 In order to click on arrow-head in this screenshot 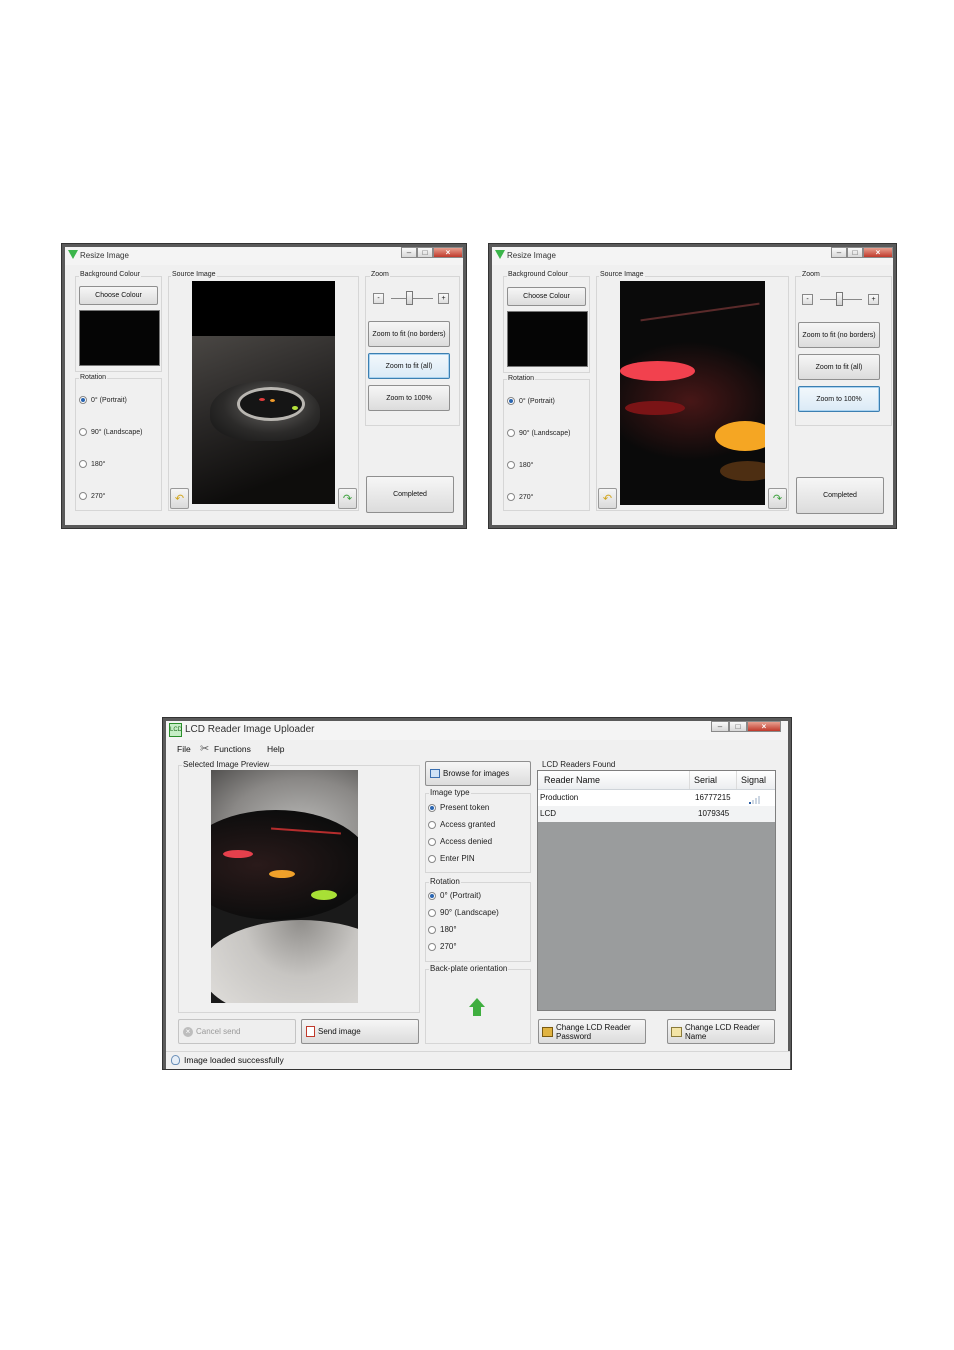, I will do `click(477, 1002)`.